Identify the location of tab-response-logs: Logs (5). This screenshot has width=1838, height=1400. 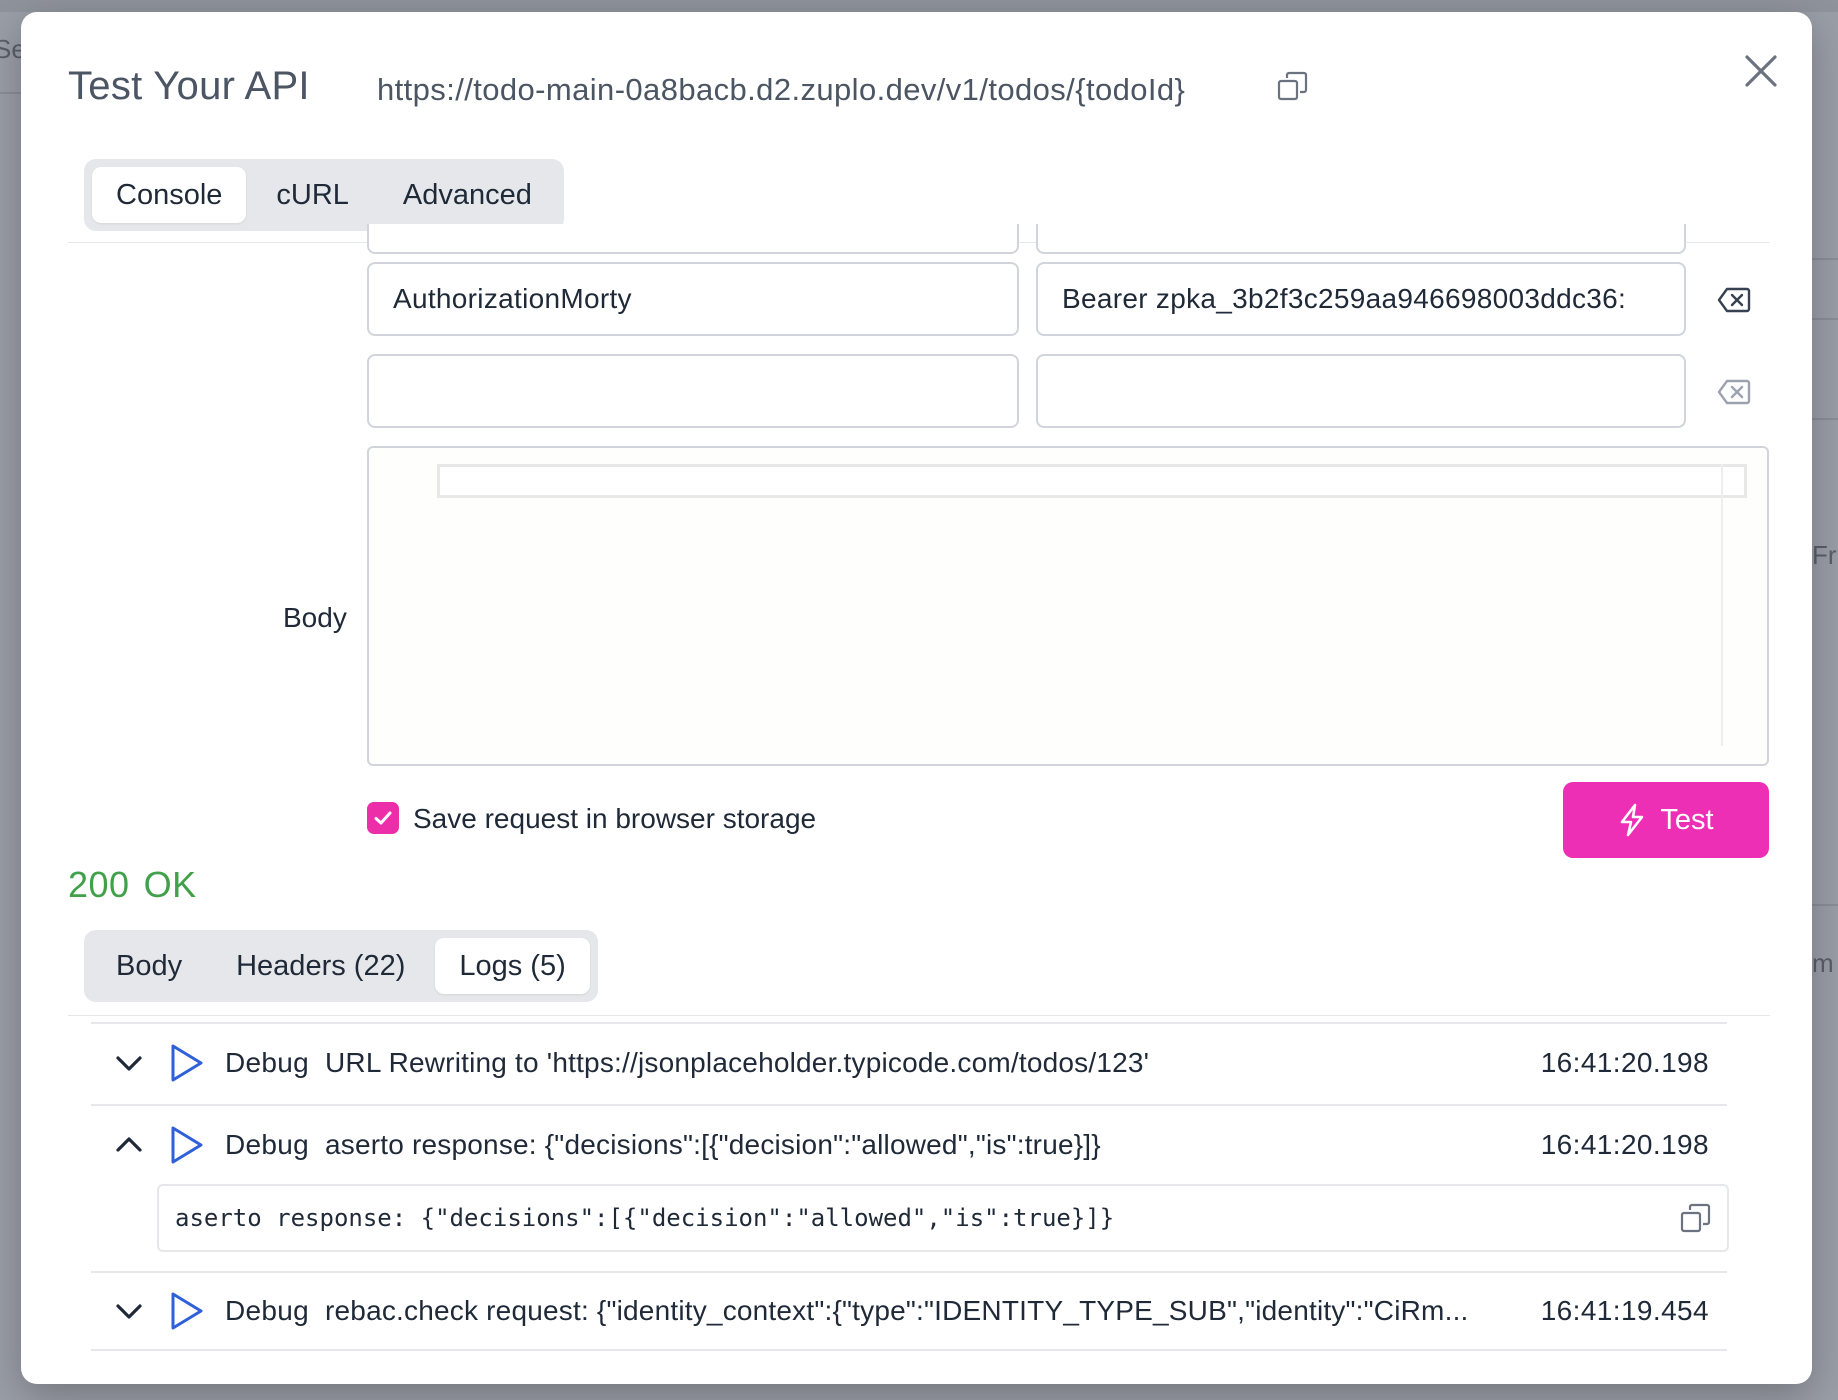
(512, 966).